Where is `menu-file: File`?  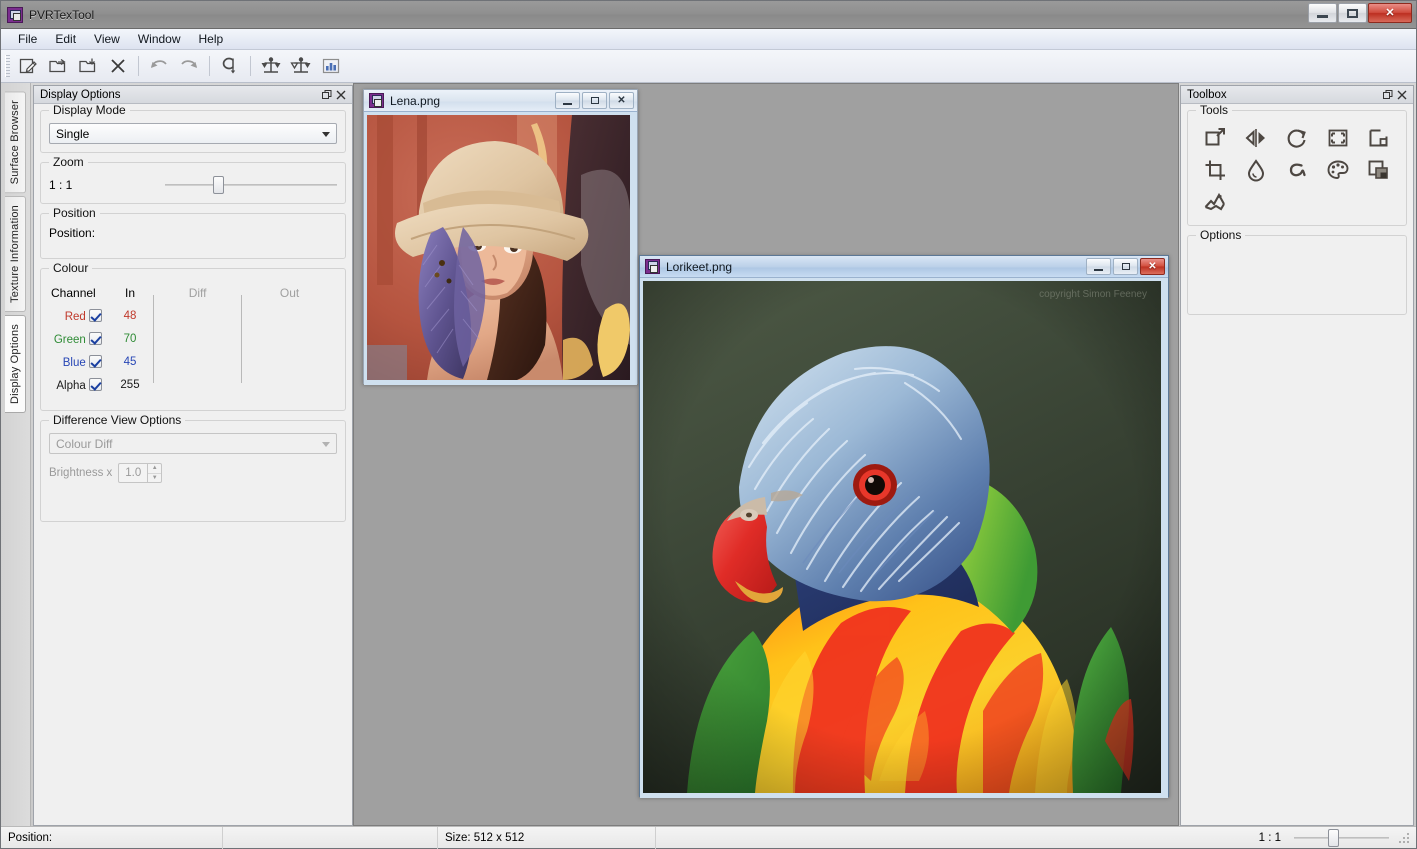
menu-file: File is located at coordinates (27, 39).